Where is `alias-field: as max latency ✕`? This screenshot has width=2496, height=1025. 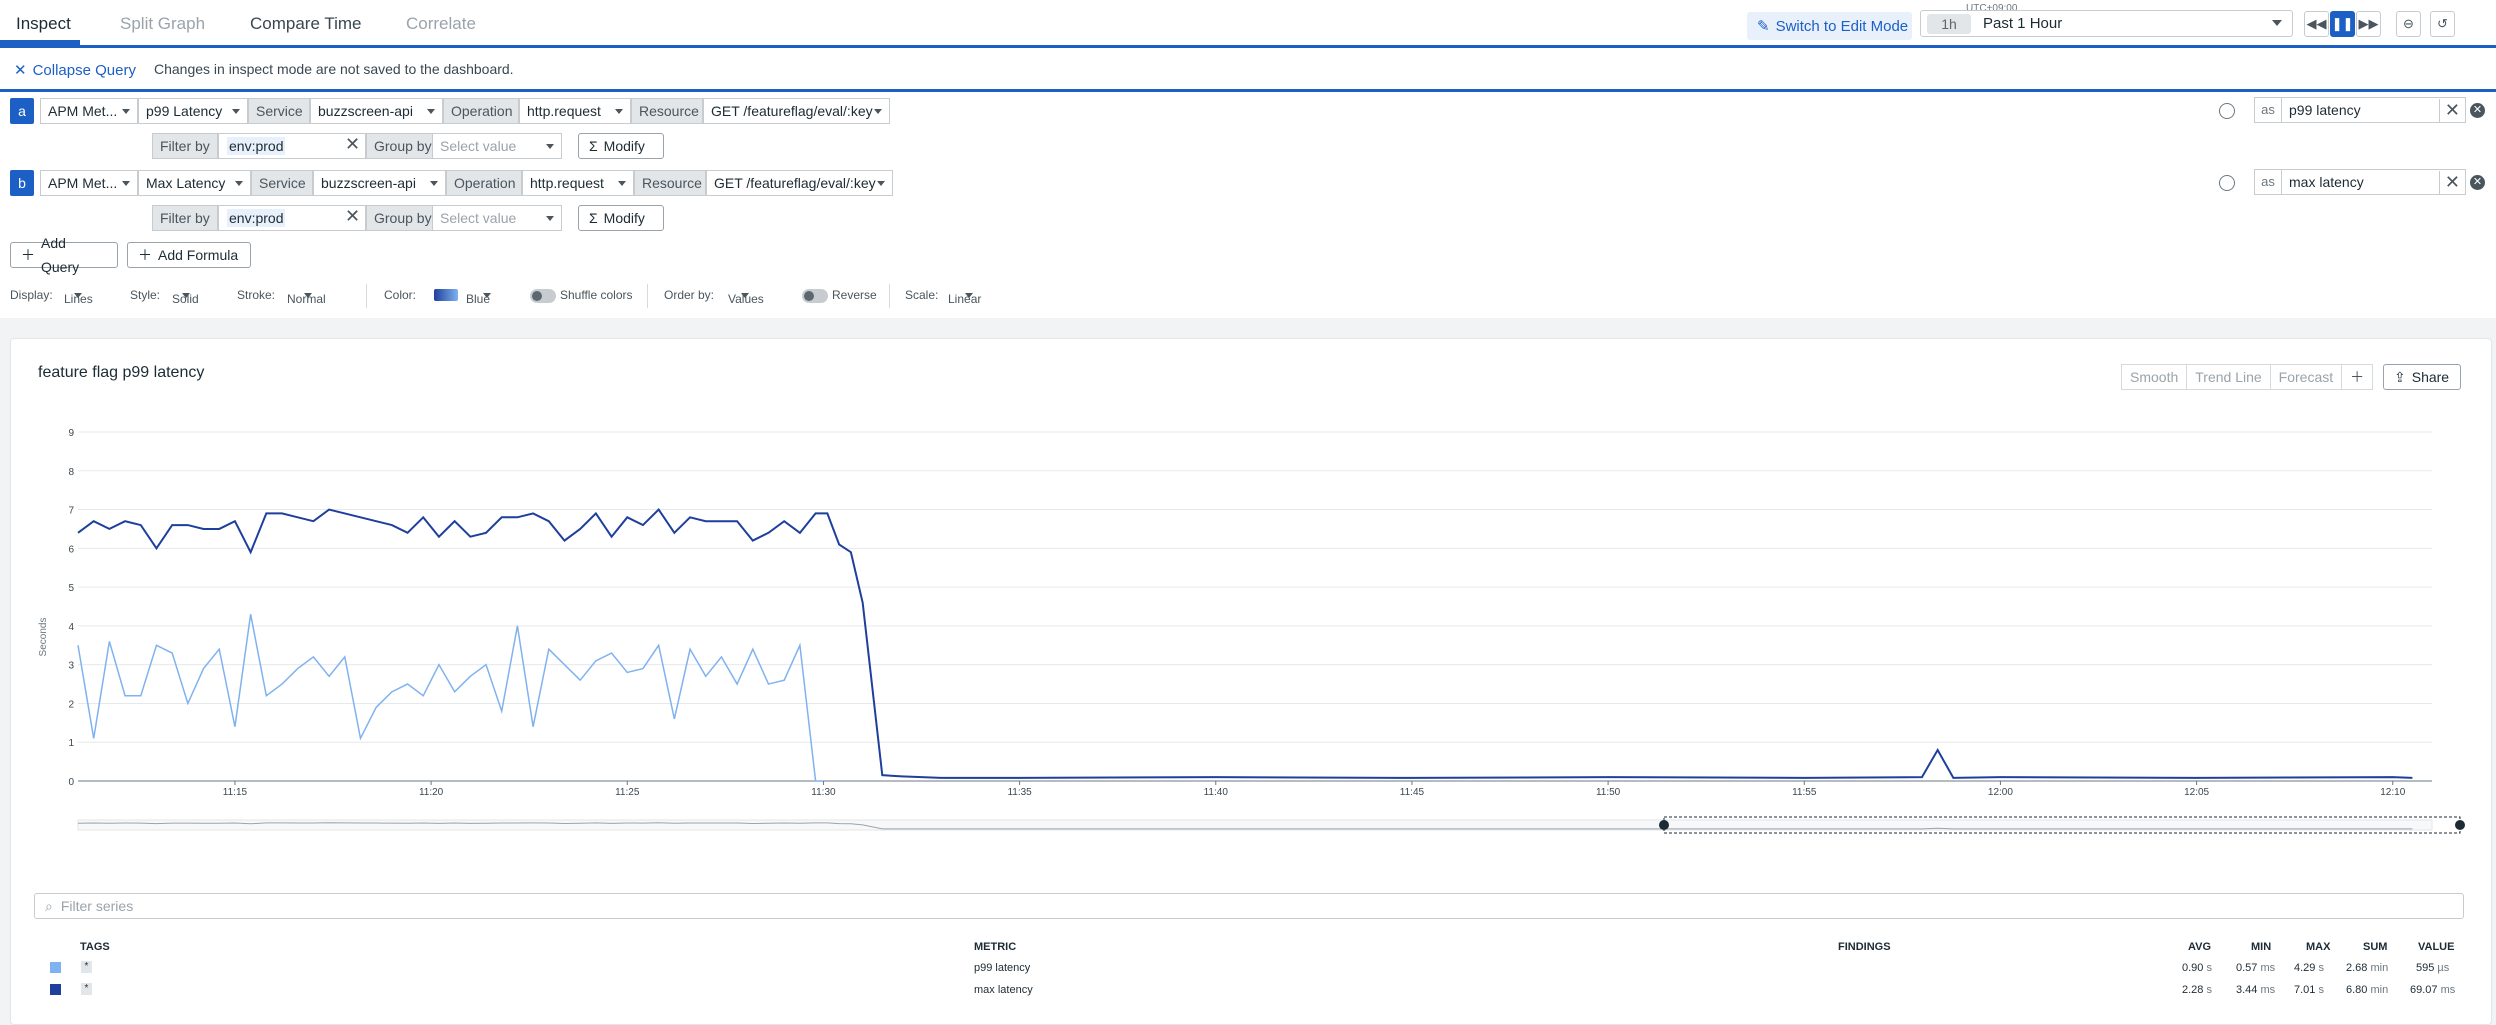
alias-field: as max latency ✕ is located at coordinates (2360, 182).